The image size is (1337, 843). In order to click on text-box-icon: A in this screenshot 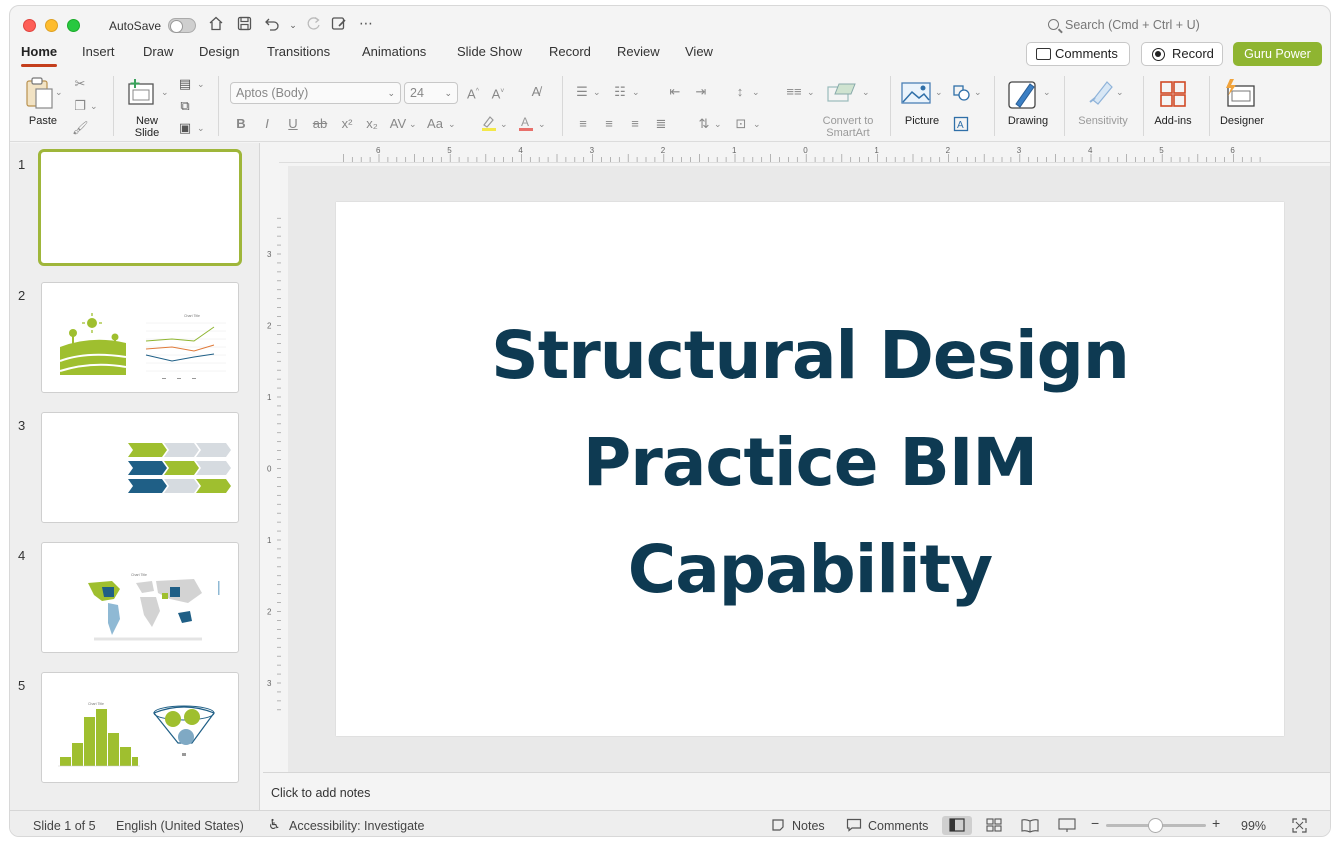, I will do `click(961, 126)`.